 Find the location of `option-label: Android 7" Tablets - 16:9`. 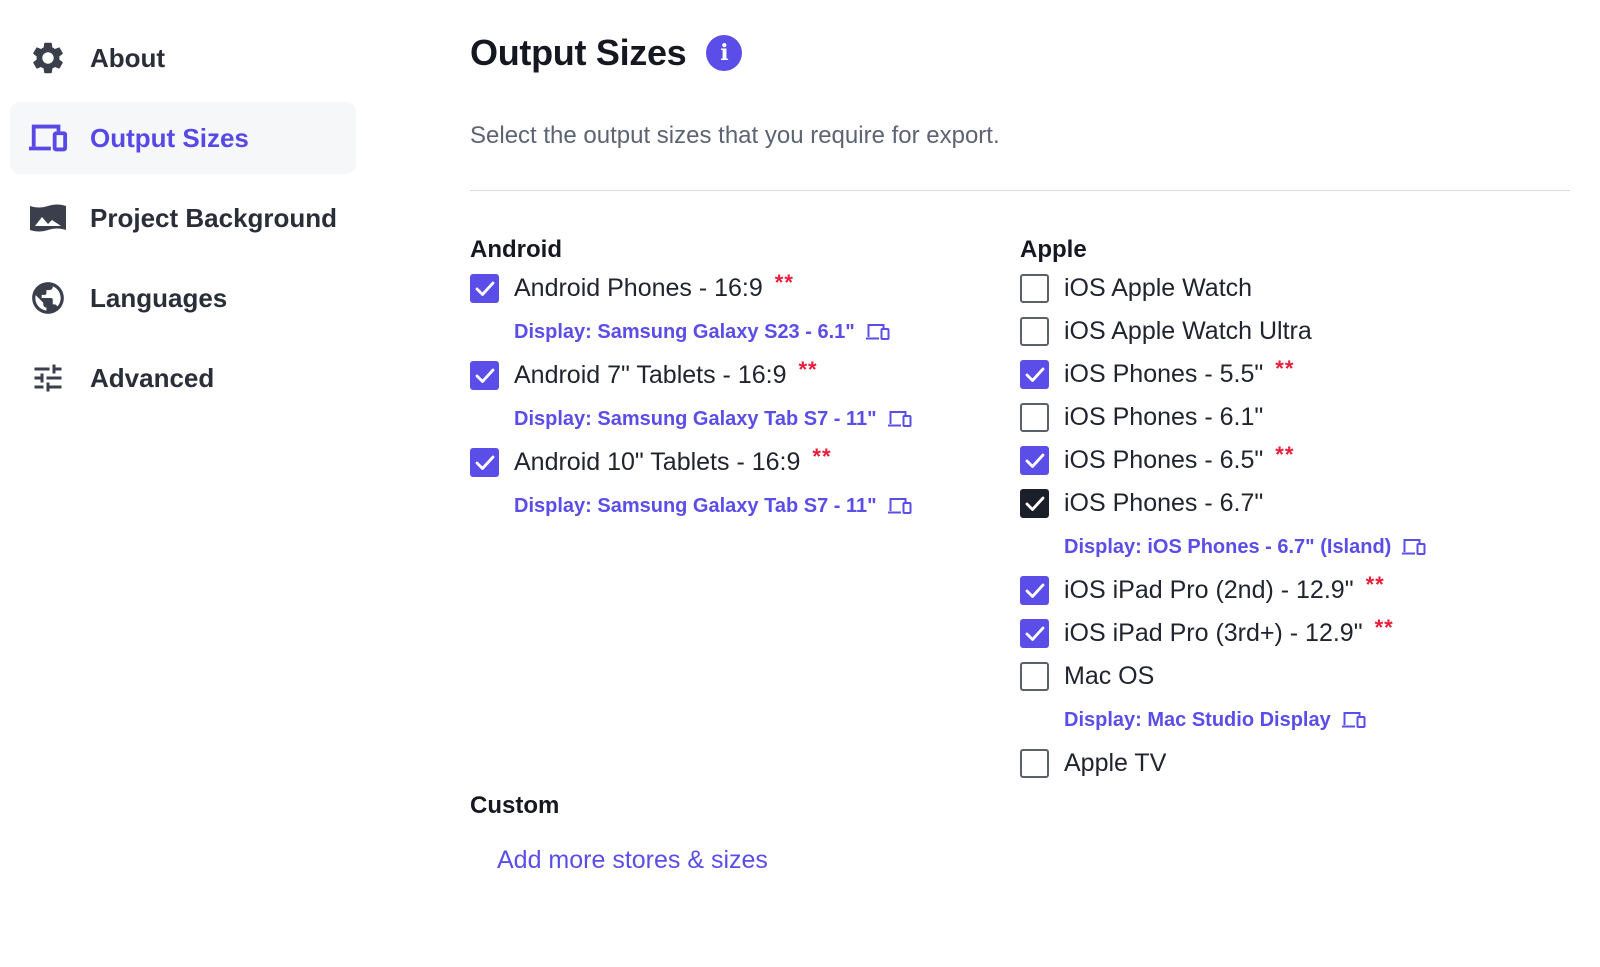

option-label: Android 7" Tablets - 16:9 is located at coordinates (650, 375).